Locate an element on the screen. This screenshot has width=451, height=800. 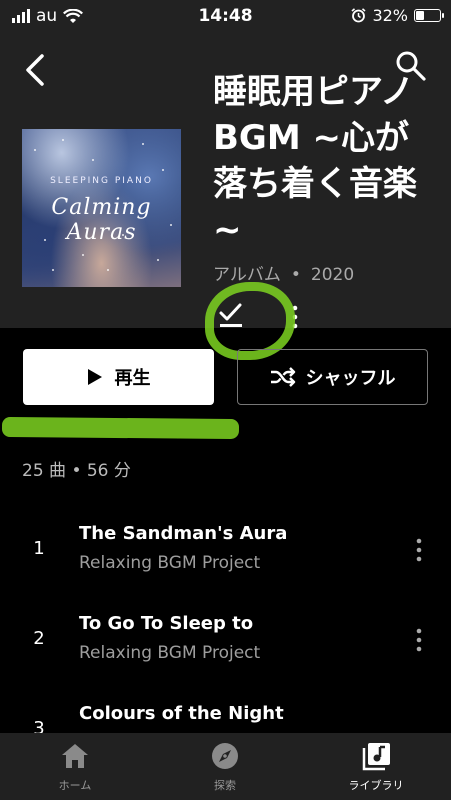
compass-icon is located at coordinates (225, 756).